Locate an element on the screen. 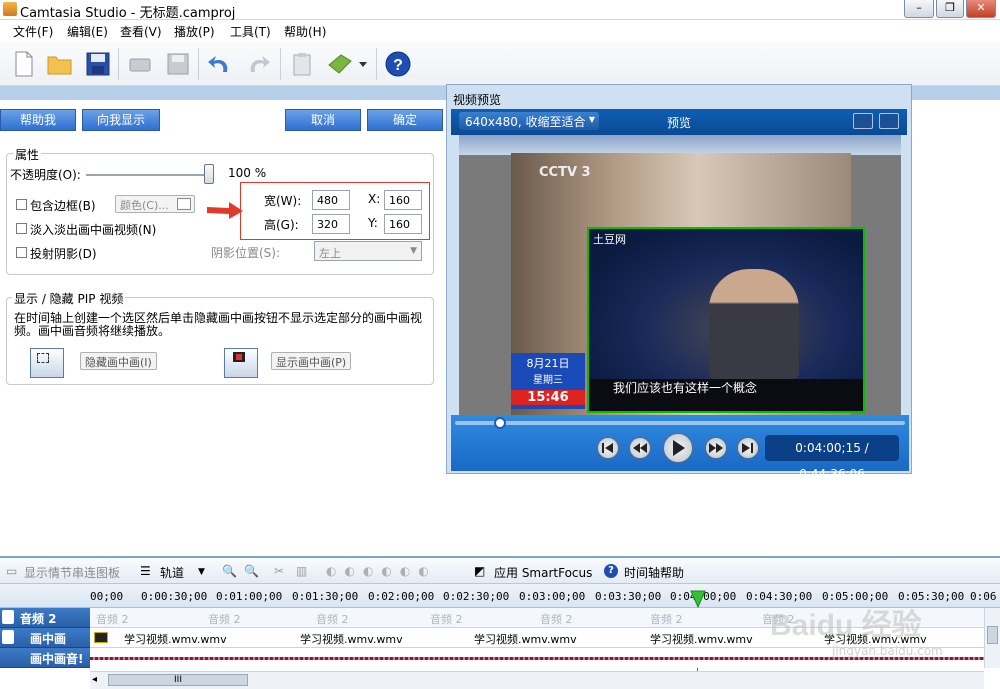  preview-header-bar: 640x480, 收缩至适合 ▼ 预览 is located at coordinates (679, 122).